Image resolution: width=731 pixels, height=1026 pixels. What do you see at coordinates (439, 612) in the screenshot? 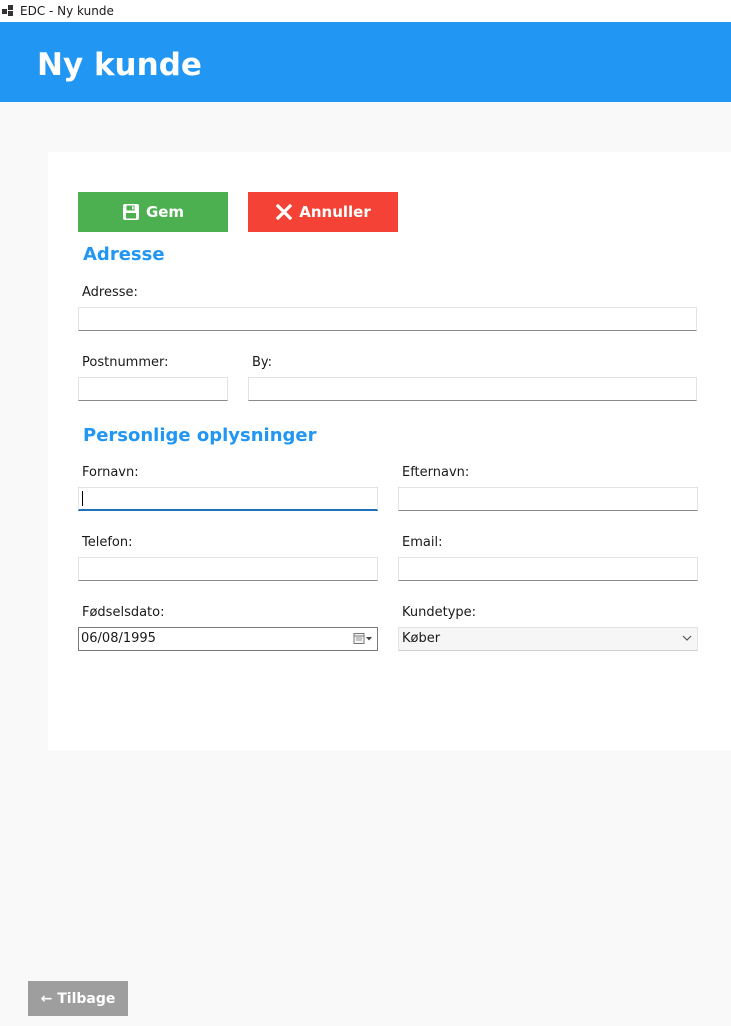
I see `customer-type-label: Kundetype:` at bounding box center [439, 612].